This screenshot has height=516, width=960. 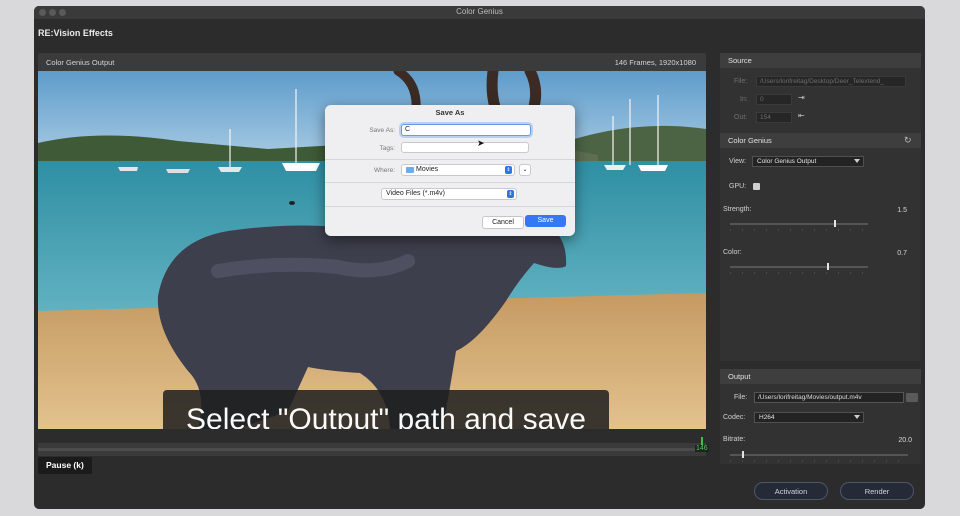 I want to click on set-out-point-icon: ⇤, so click(x=801, y=115).